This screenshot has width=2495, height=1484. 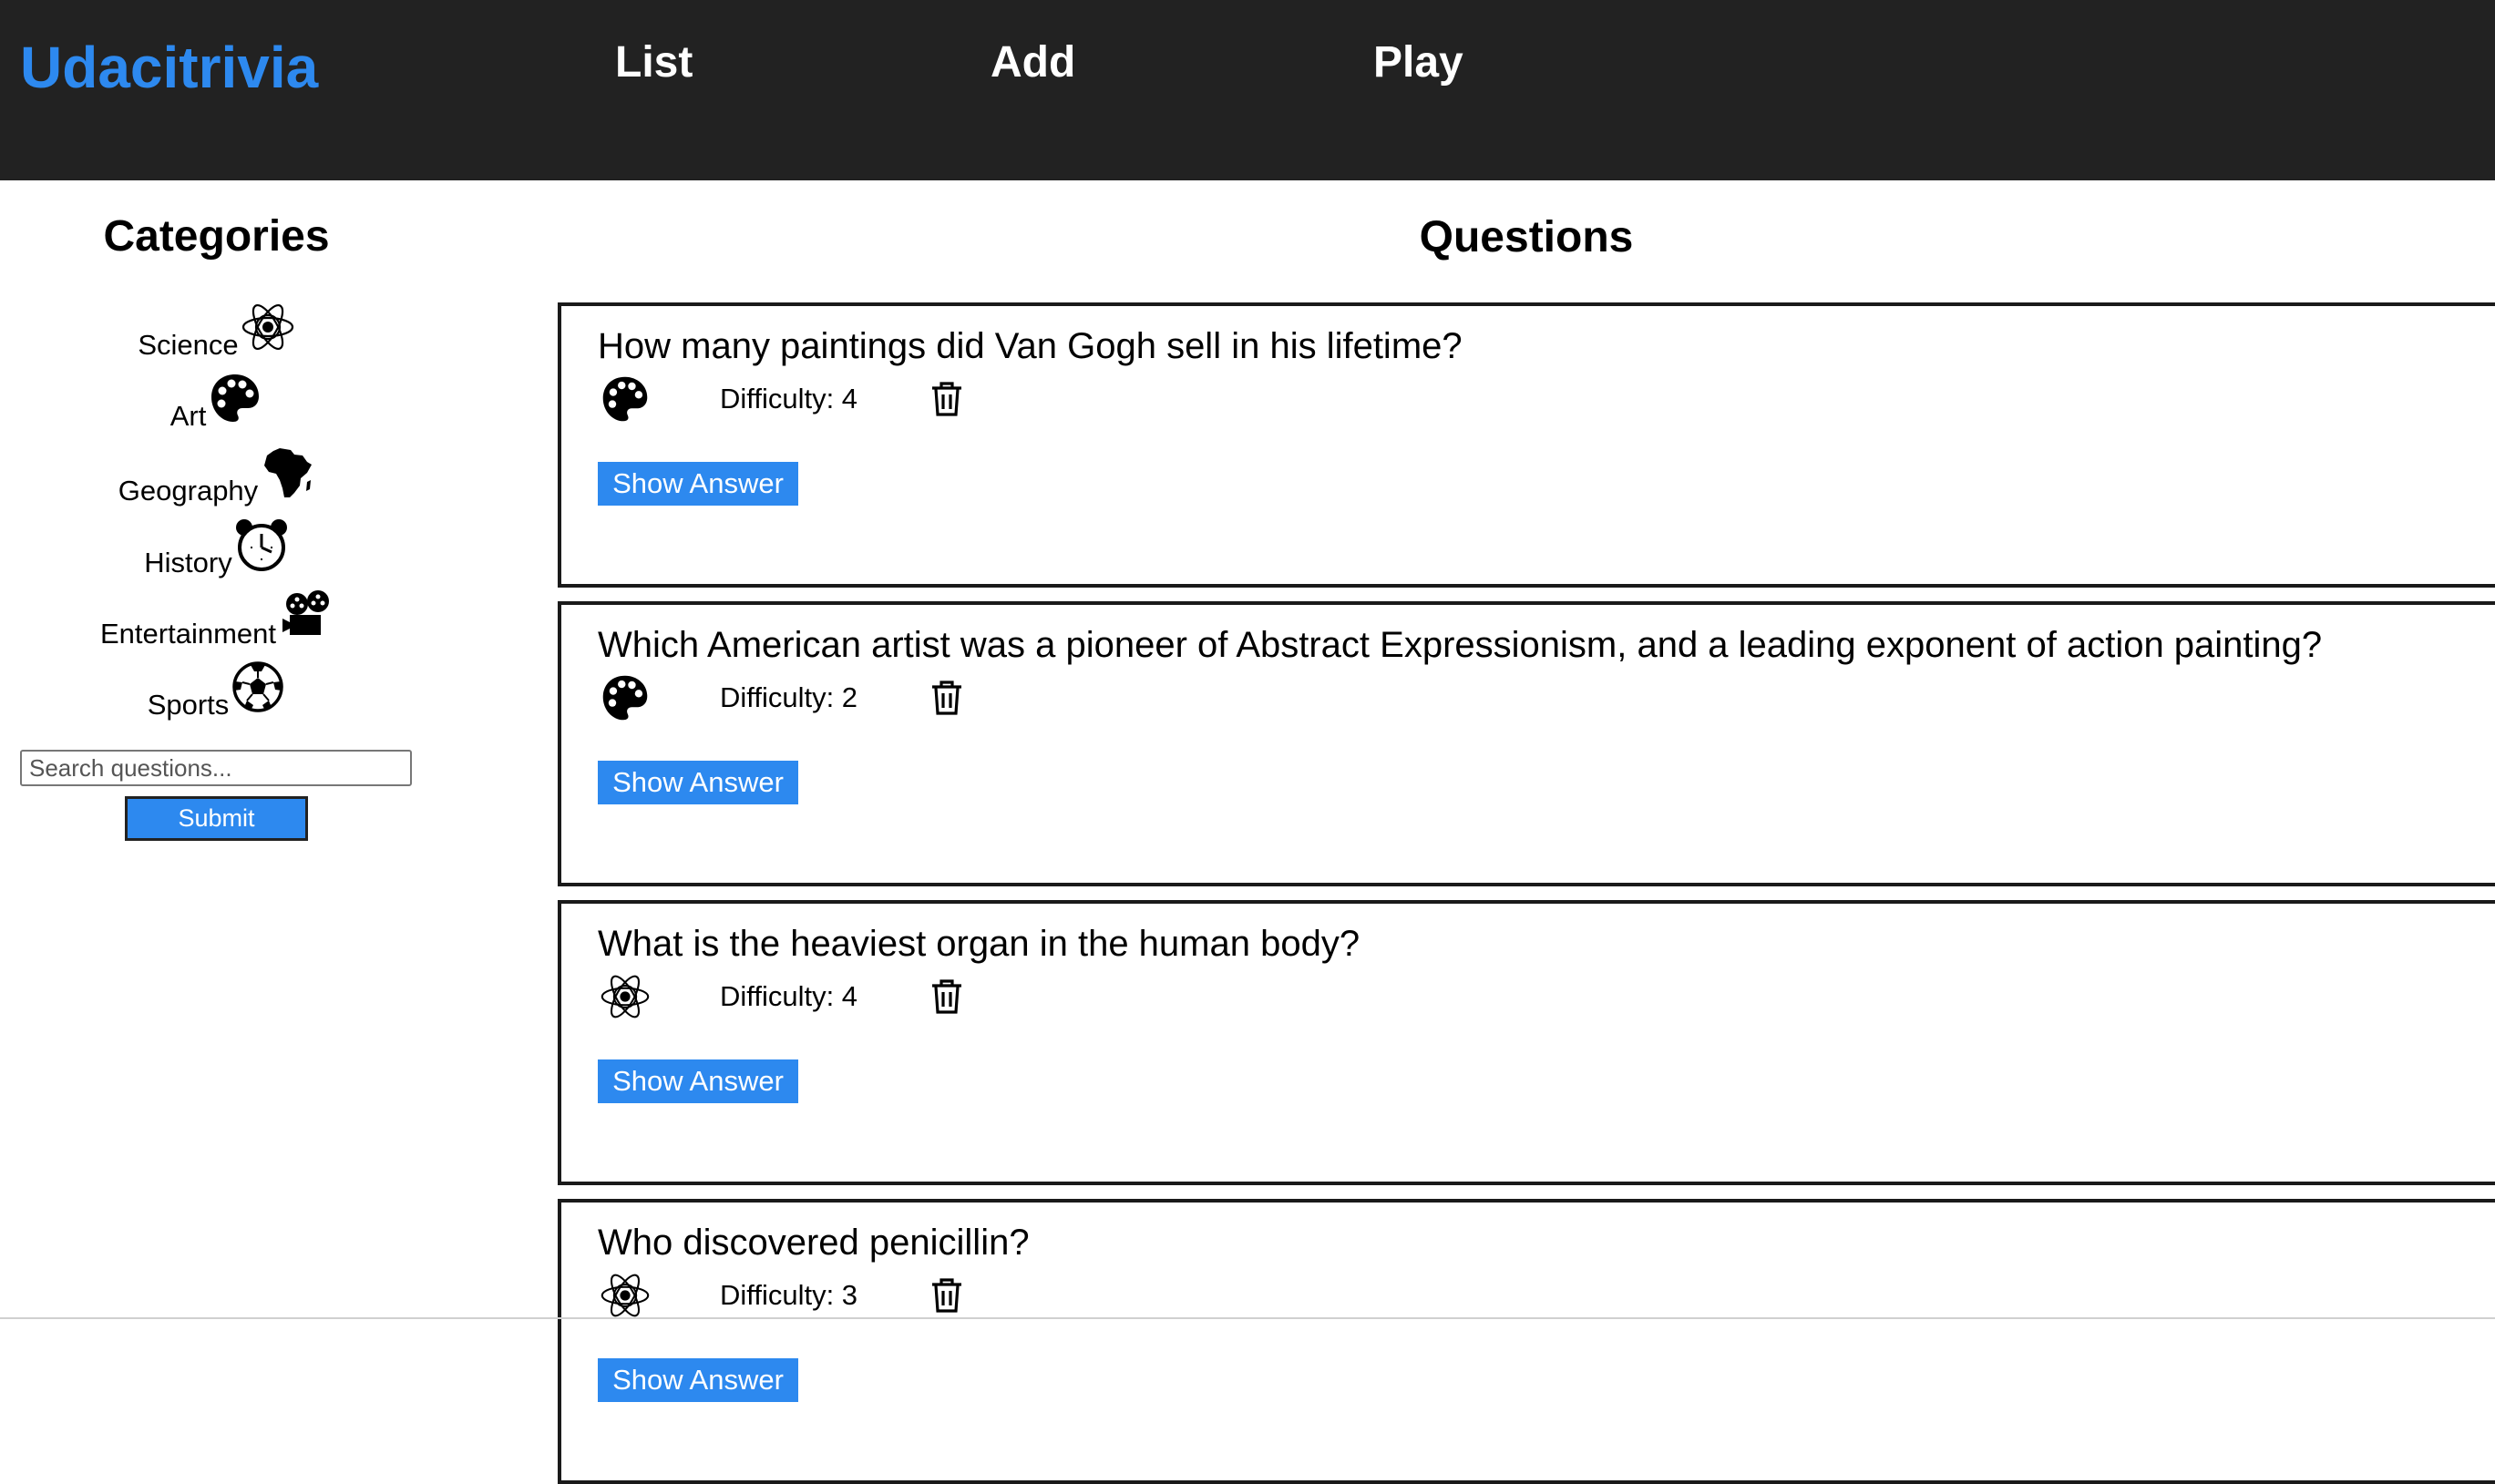 What do you see at coordinates (216, 237) in the screenshot?
I see `categories-title: Categories` at bounding box center [216, 237].